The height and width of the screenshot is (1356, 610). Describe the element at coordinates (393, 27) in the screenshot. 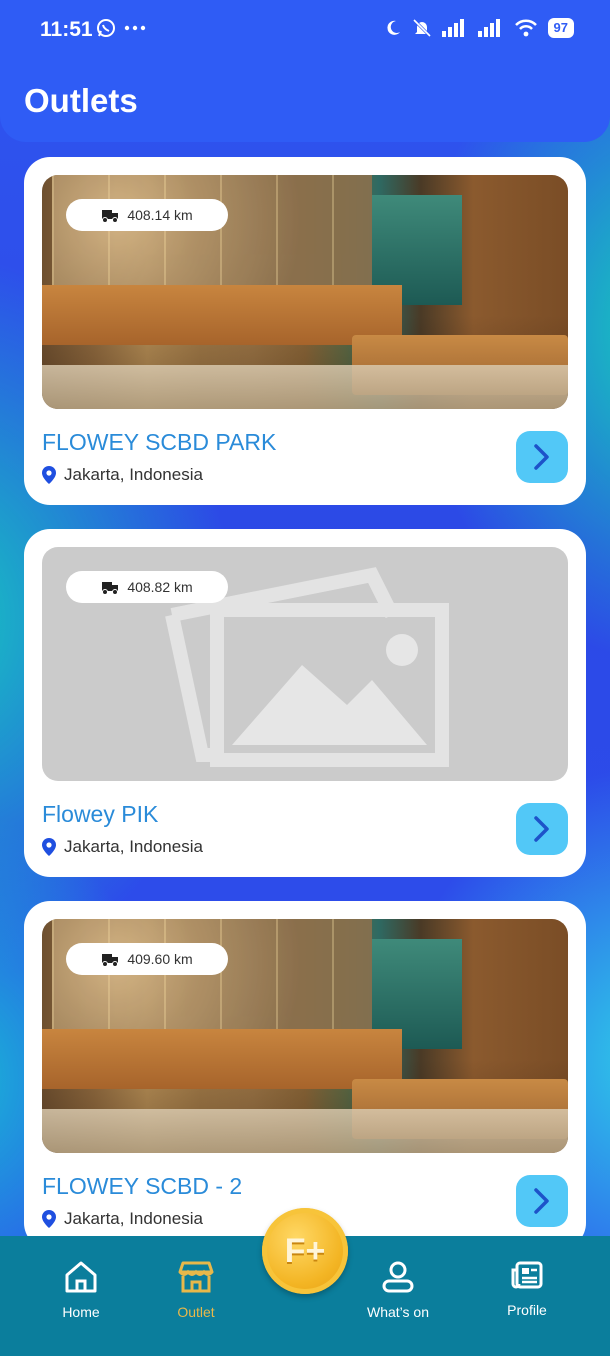

I see `moon-icon` at that location.